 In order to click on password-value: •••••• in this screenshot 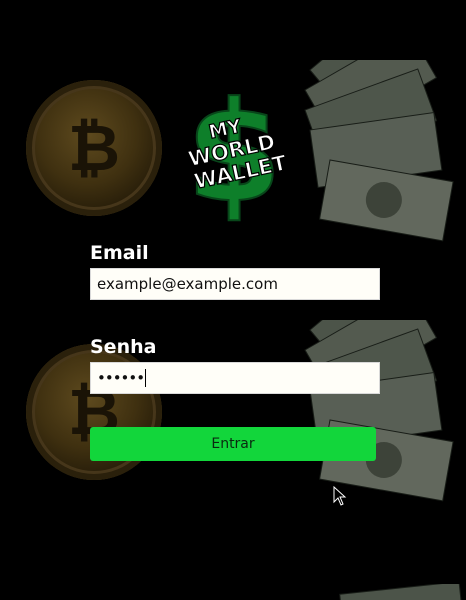, I will do `click(121, 378)`.